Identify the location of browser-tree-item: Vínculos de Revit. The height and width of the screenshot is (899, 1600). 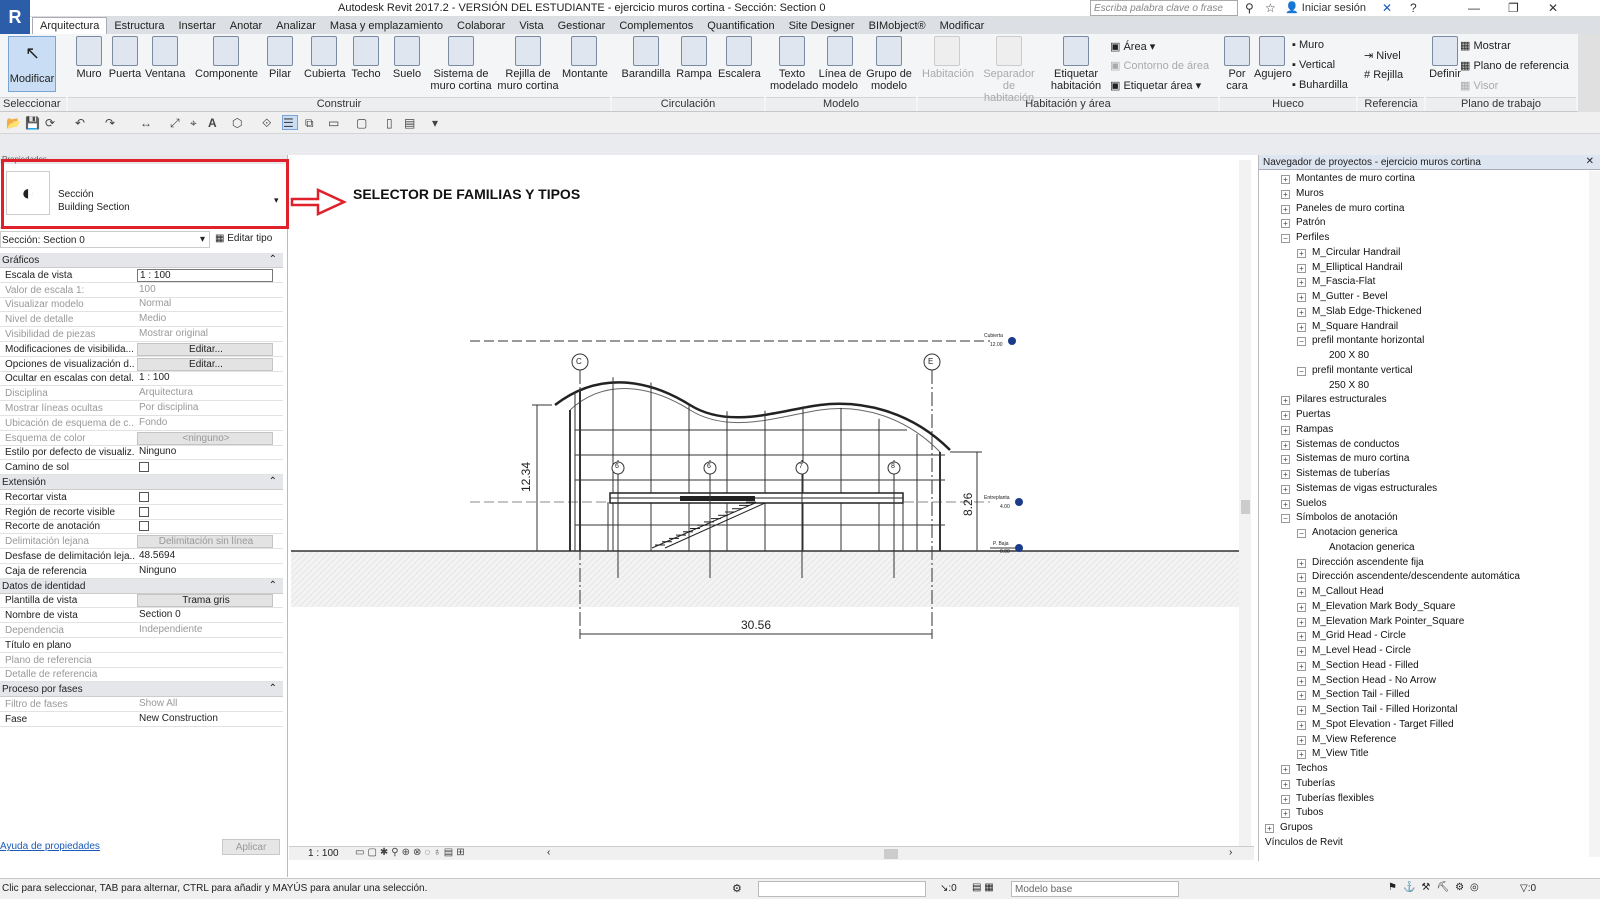
(1304, 842).